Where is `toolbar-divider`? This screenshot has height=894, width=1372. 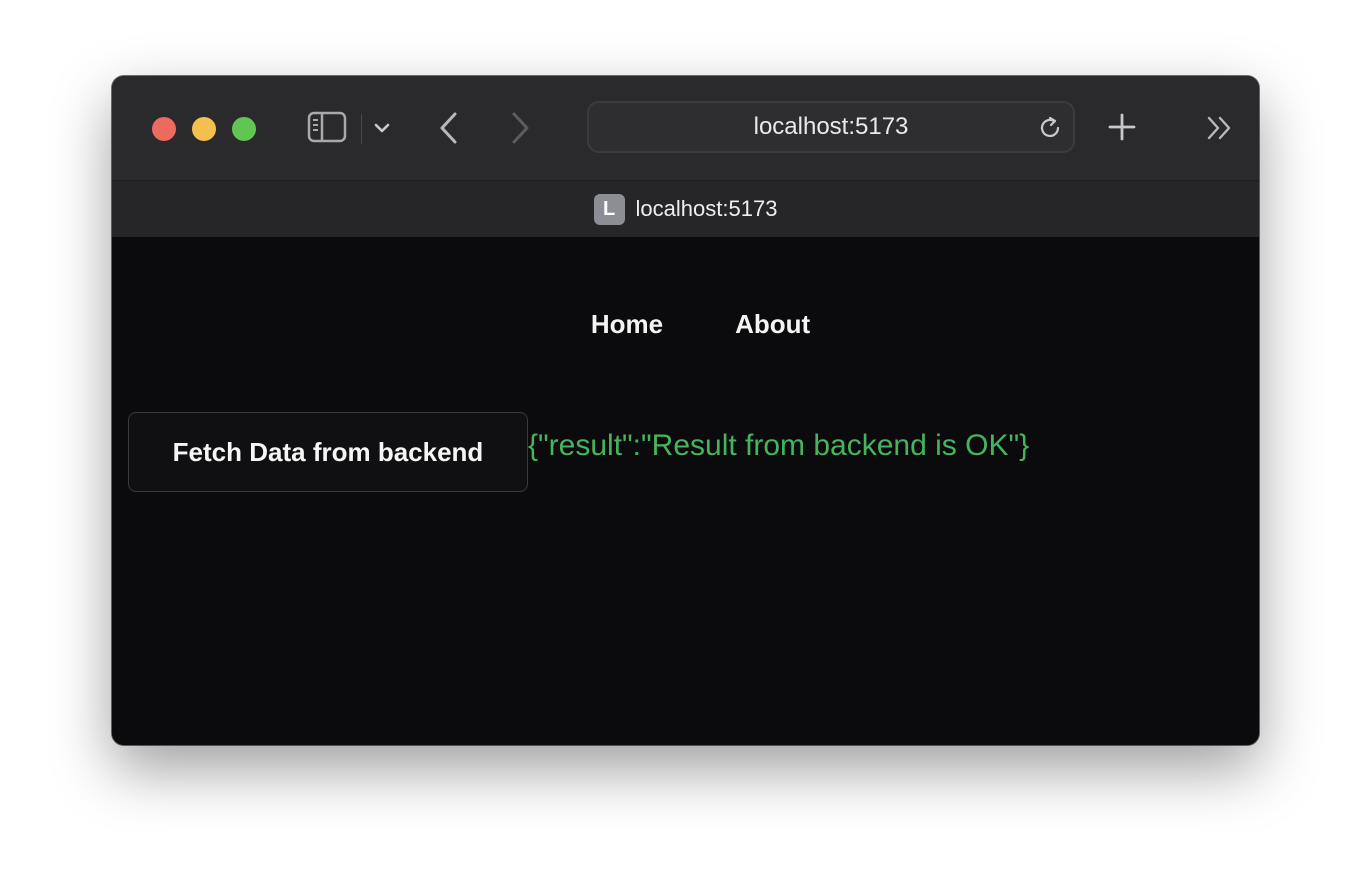 toolbar-divider is located at coordinates (361, 129).